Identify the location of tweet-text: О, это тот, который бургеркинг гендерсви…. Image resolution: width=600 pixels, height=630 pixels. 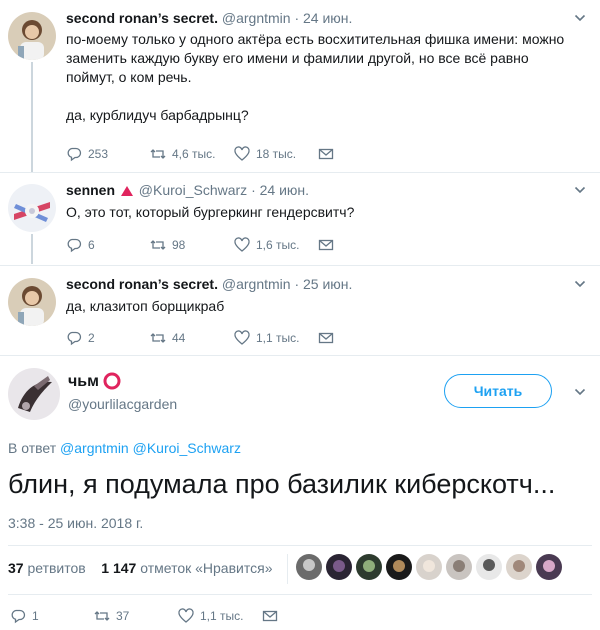
(210, 212).